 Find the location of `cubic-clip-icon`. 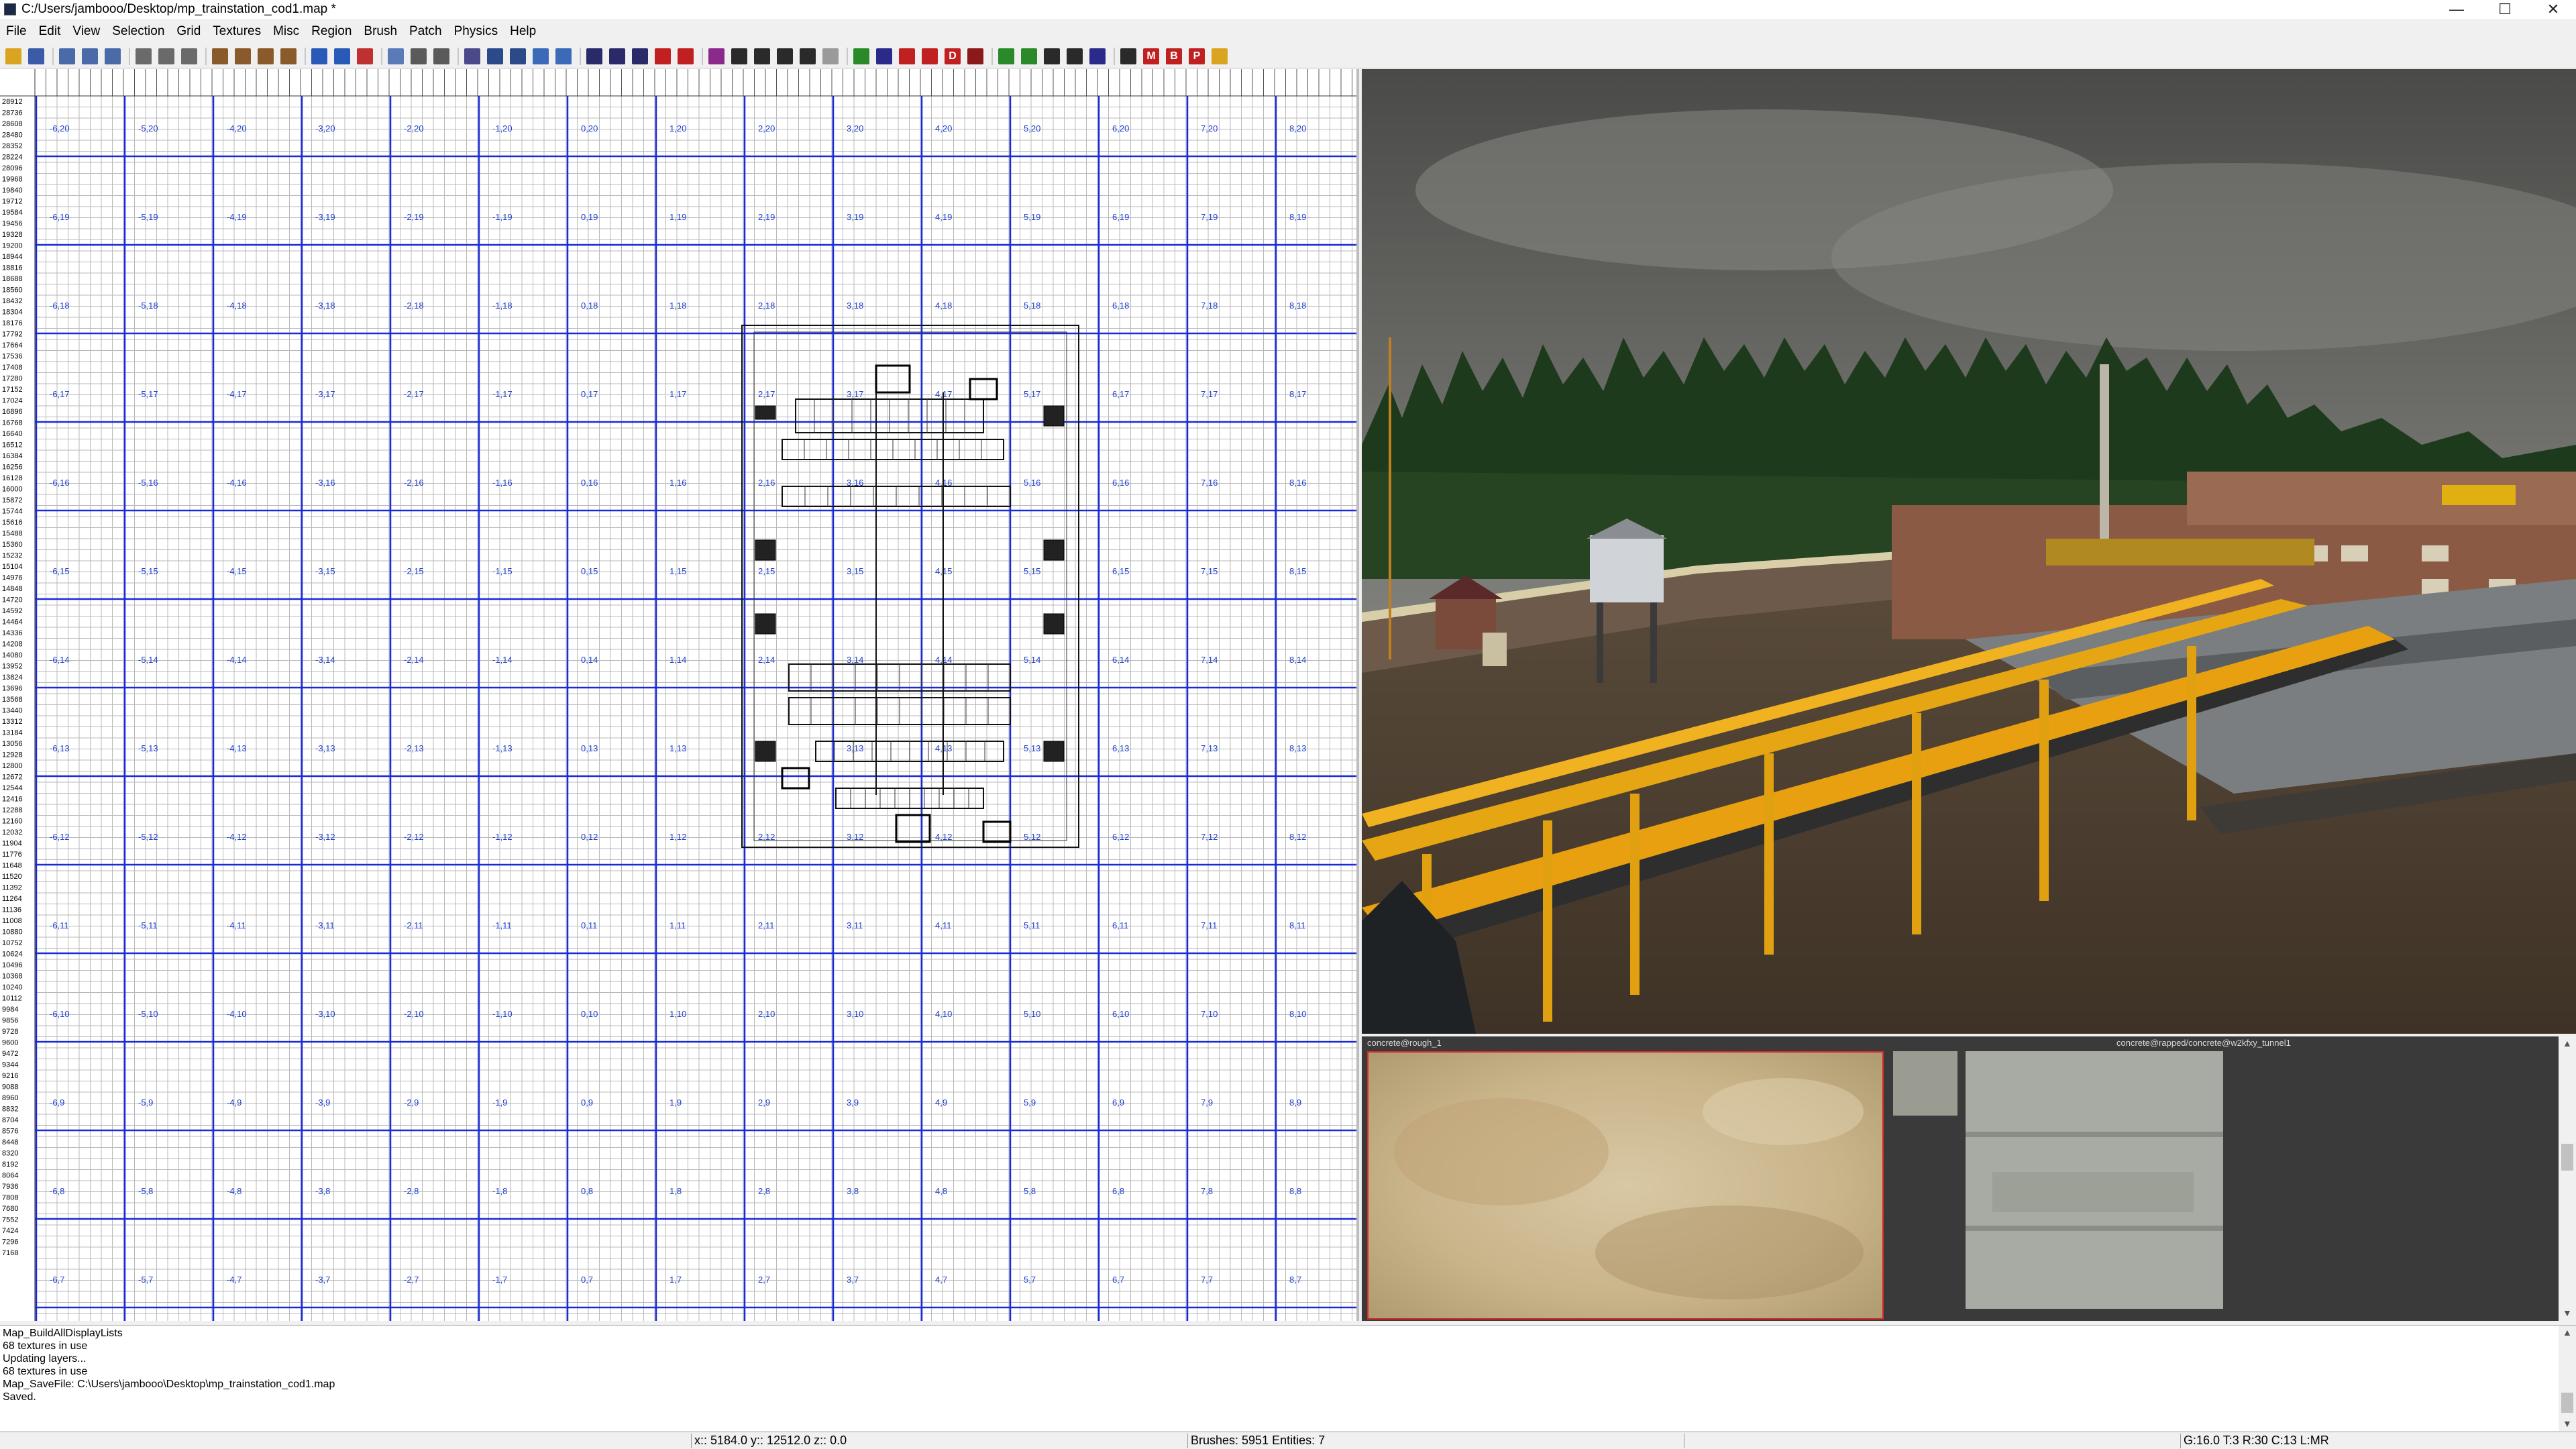

cubic-clip-icon is located at coordinates (472, 56).